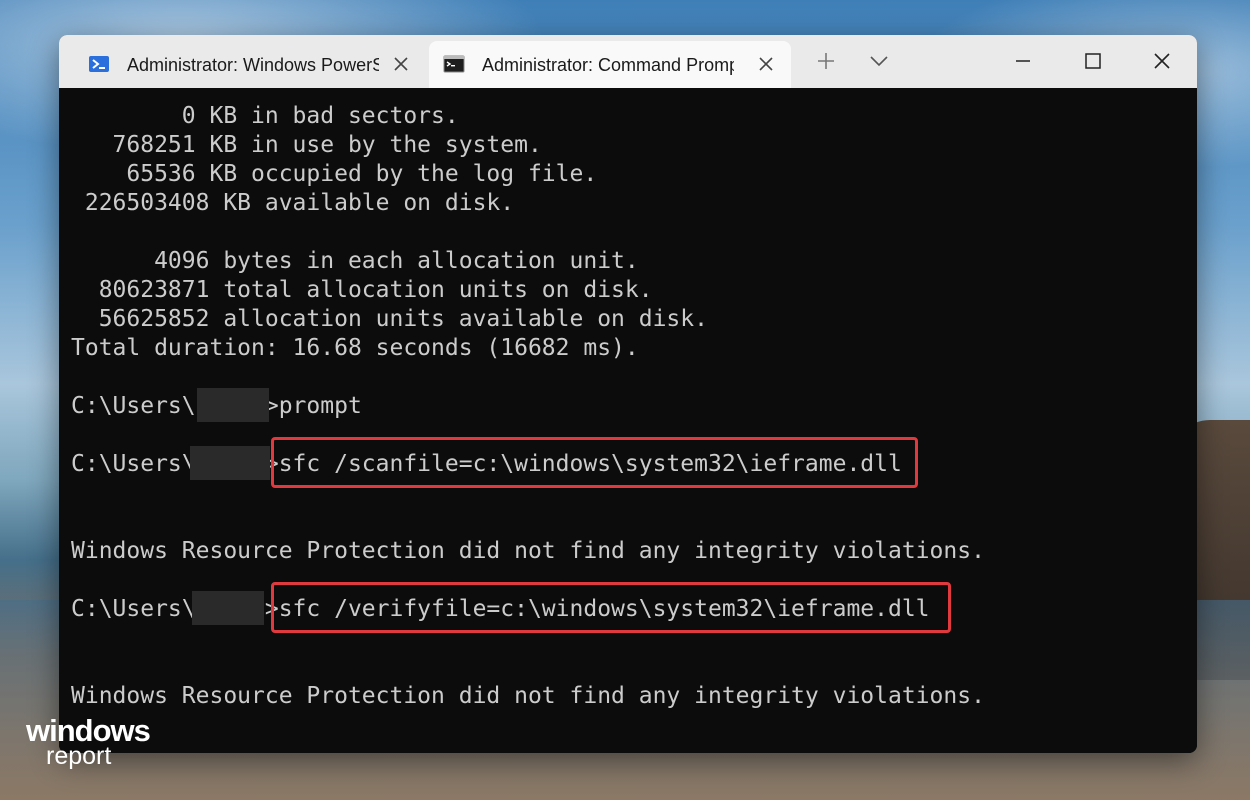 Image resolution: width=1250 pixels, height=800 pixels. I want to click on tab-powershell: Administrator: Windows PowerS, so click(250, 64).